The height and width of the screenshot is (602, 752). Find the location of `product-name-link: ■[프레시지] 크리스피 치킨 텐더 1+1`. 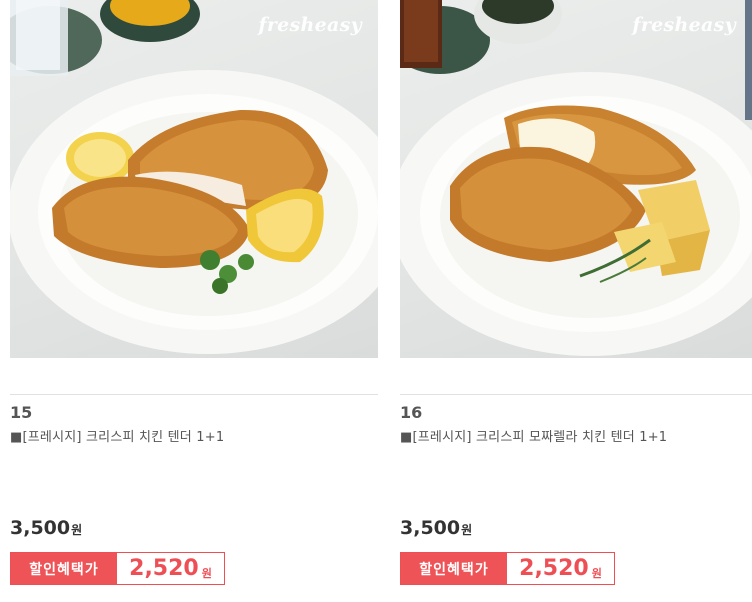

product-name-link: ■[프레시지] 크리스피 치킨 텐더 1+1 is located at coordinates (117, 435).